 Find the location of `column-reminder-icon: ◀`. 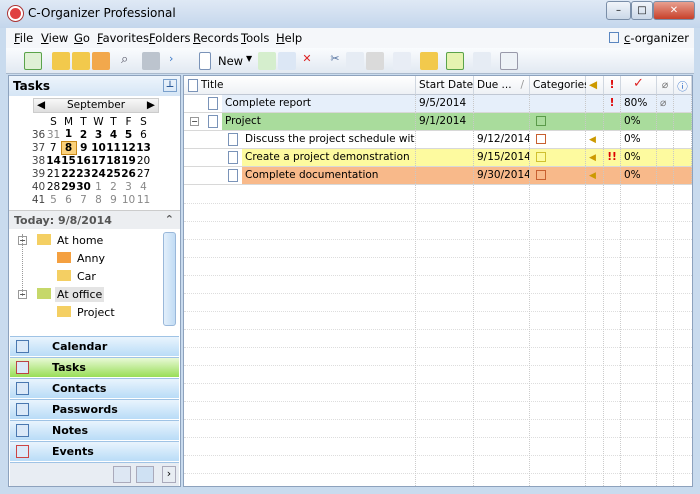

column-reminder-icon: ◀ is located at coordinates (595, 85).